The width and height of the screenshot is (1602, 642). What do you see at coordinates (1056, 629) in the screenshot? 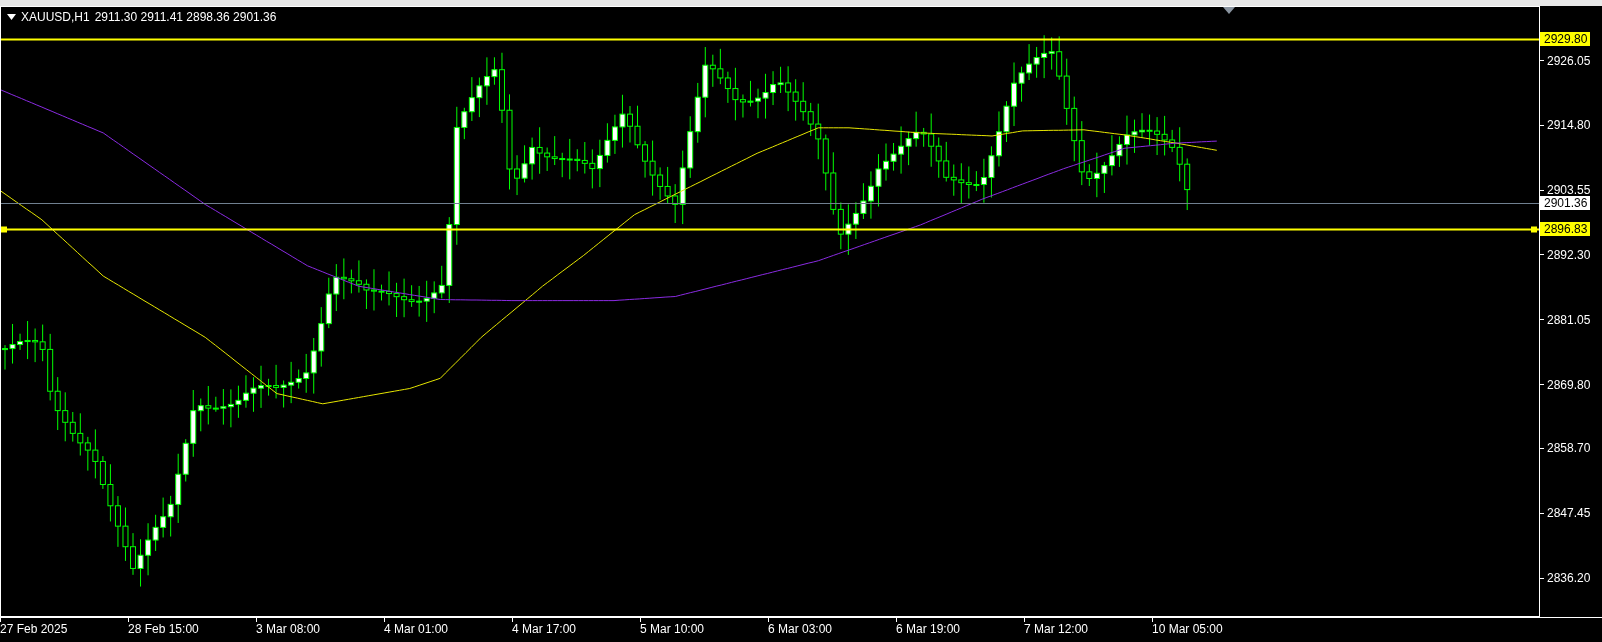
I see `time-label: 7 Mar 12:00` at bounding box center [1056, 629].